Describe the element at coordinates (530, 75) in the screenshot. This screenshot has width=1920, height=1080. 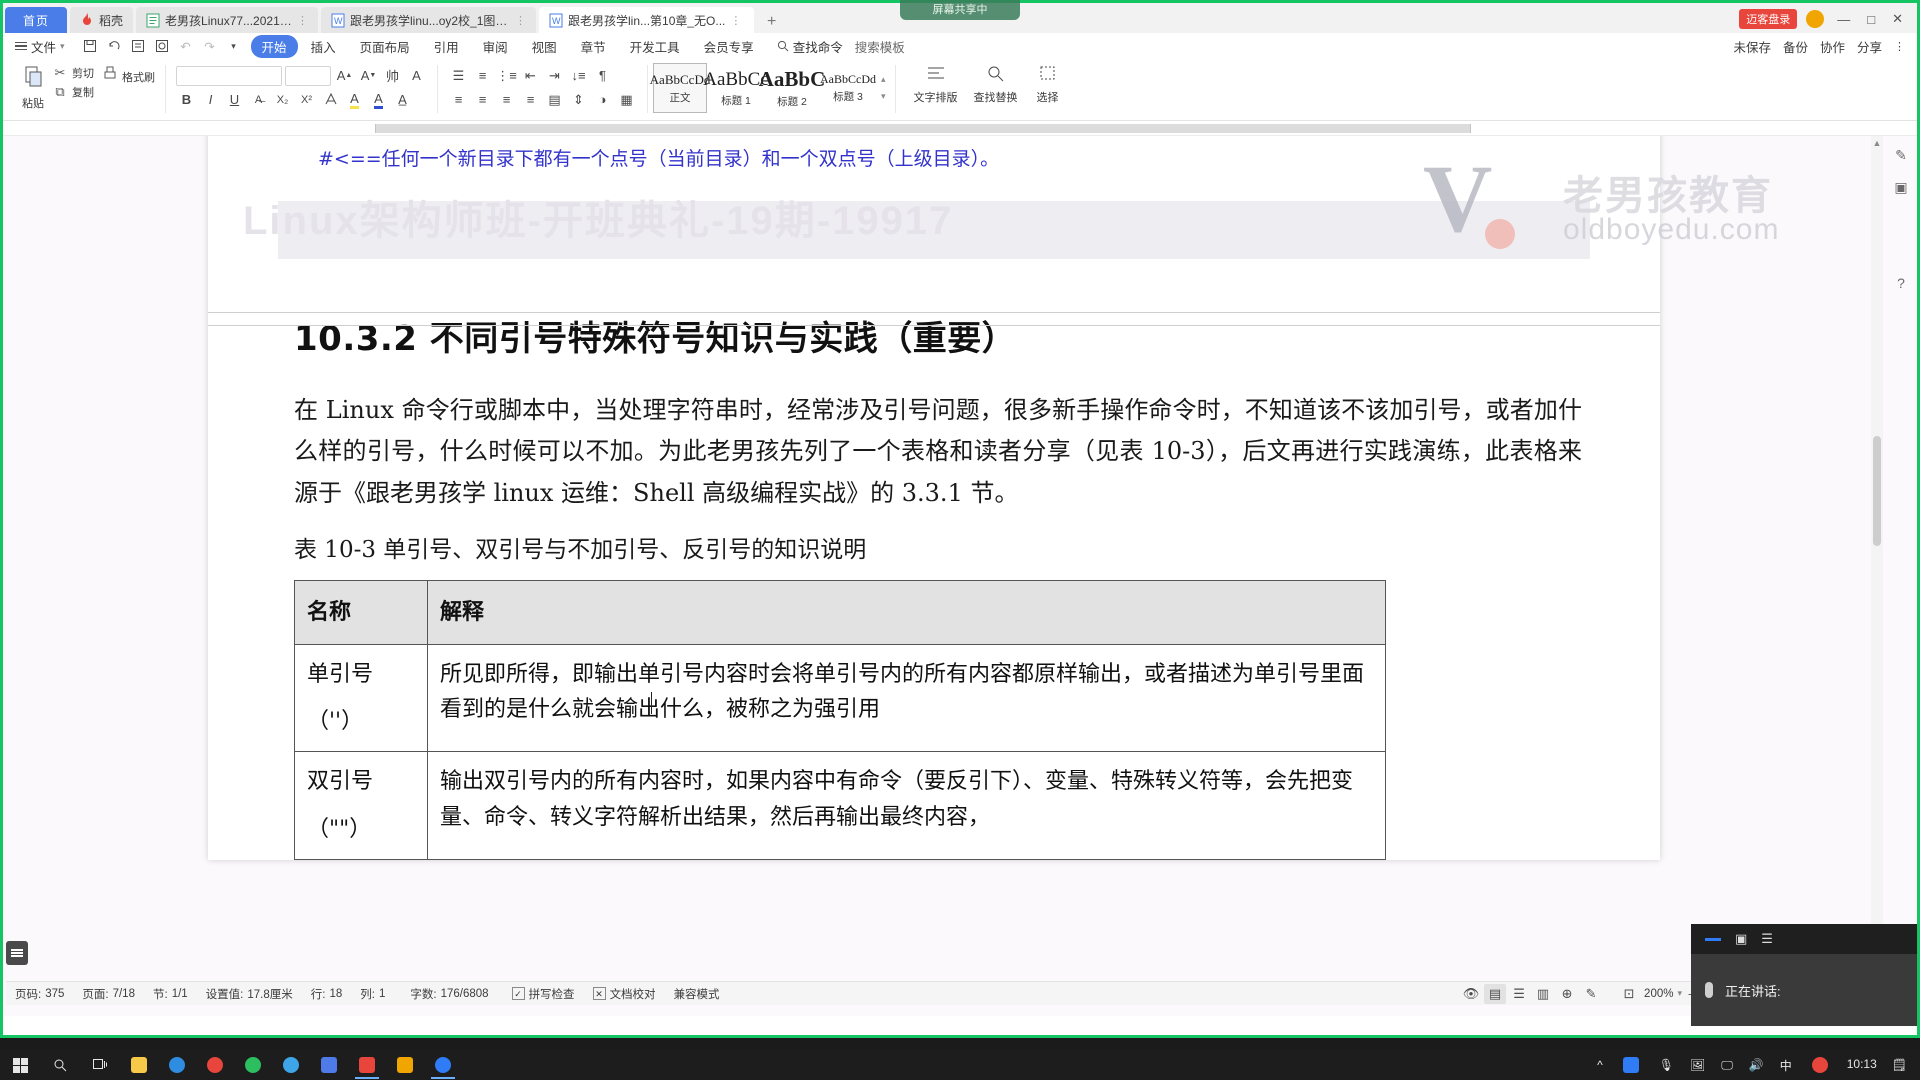
I see `decrease-indent-icon: ⇤` at that location.